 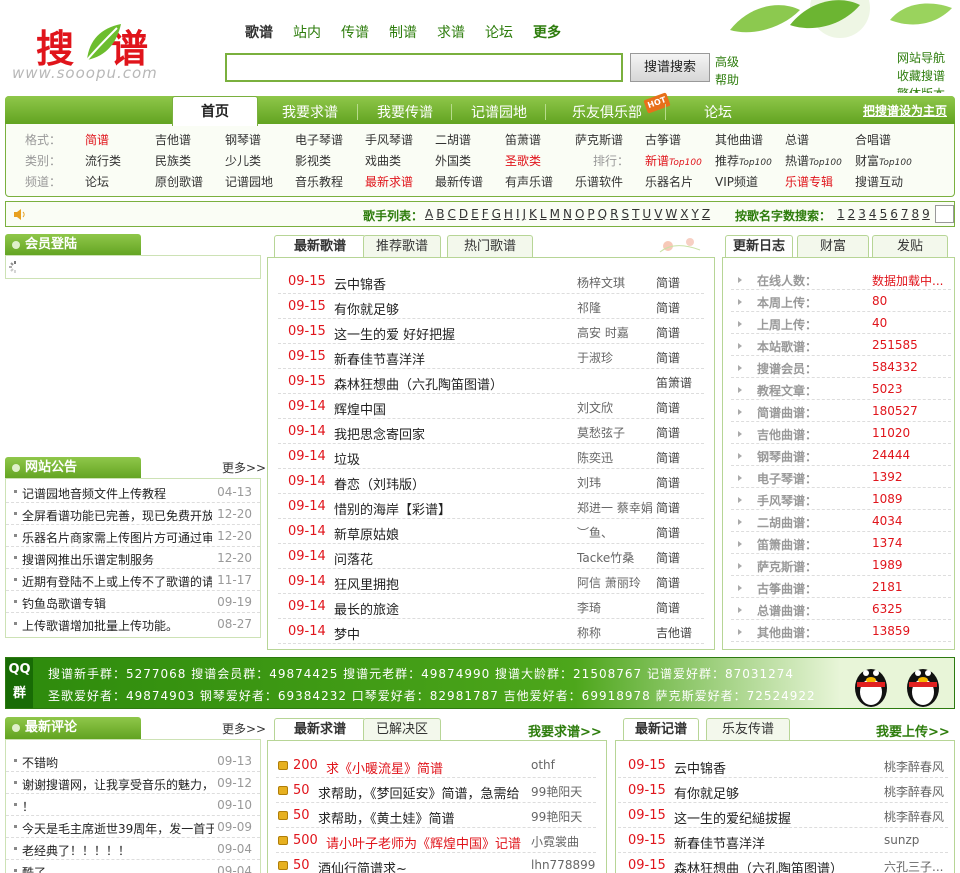 I want to click on song-row: 09-14 辉煌中国 刘文欣 简谱, so click(x=491, y=406).